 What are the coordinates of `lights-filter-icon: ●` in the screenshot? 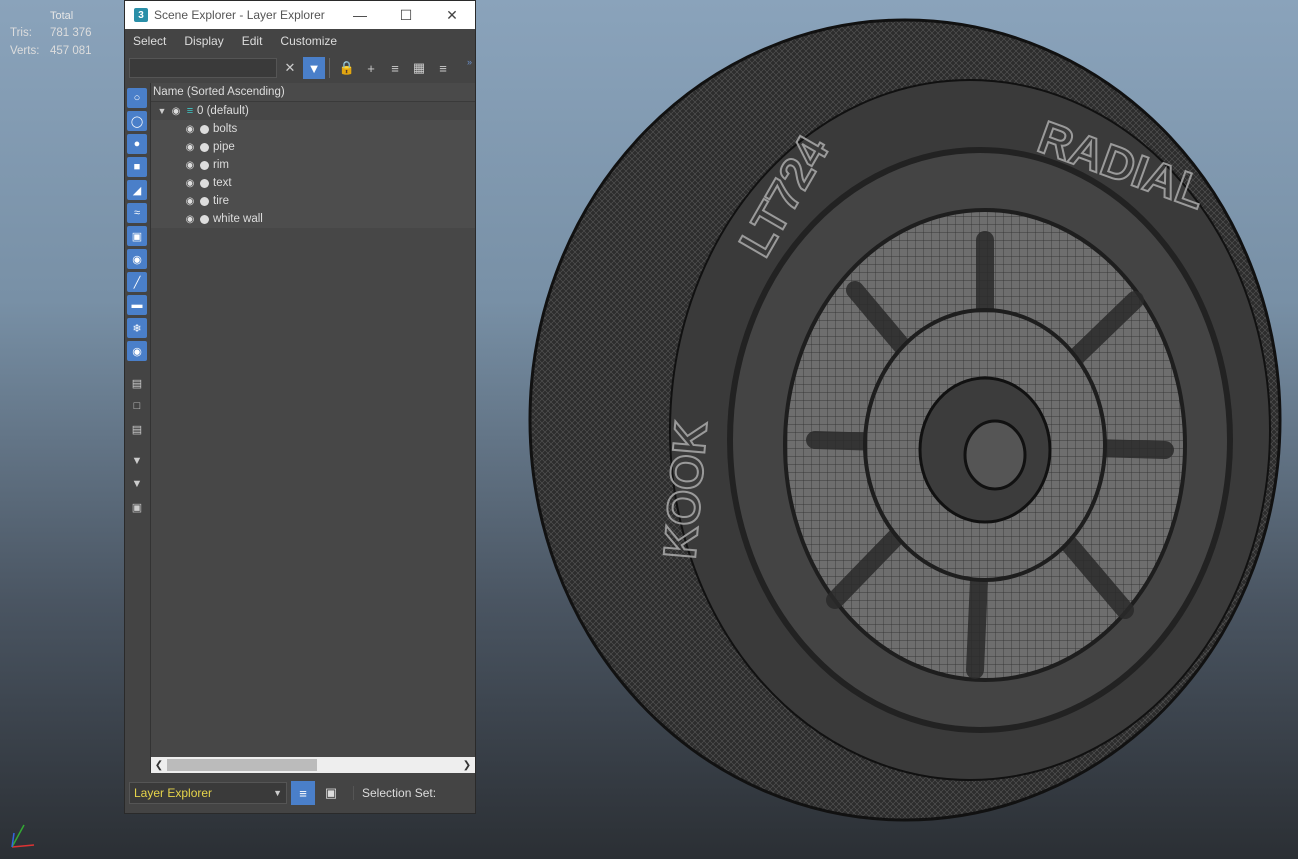 It's located at (137, 144).